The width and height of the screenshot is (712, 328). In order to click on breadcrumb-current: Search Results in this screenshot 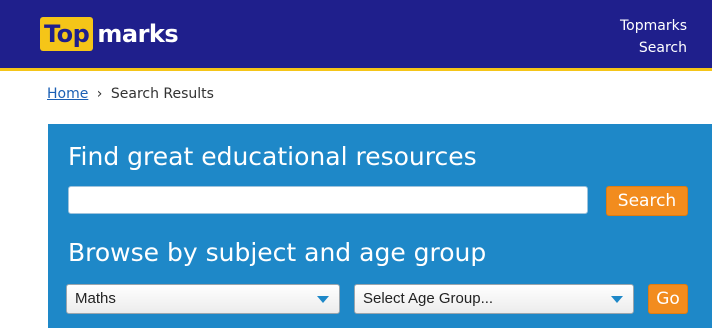, I will do `click(162, 94)`.